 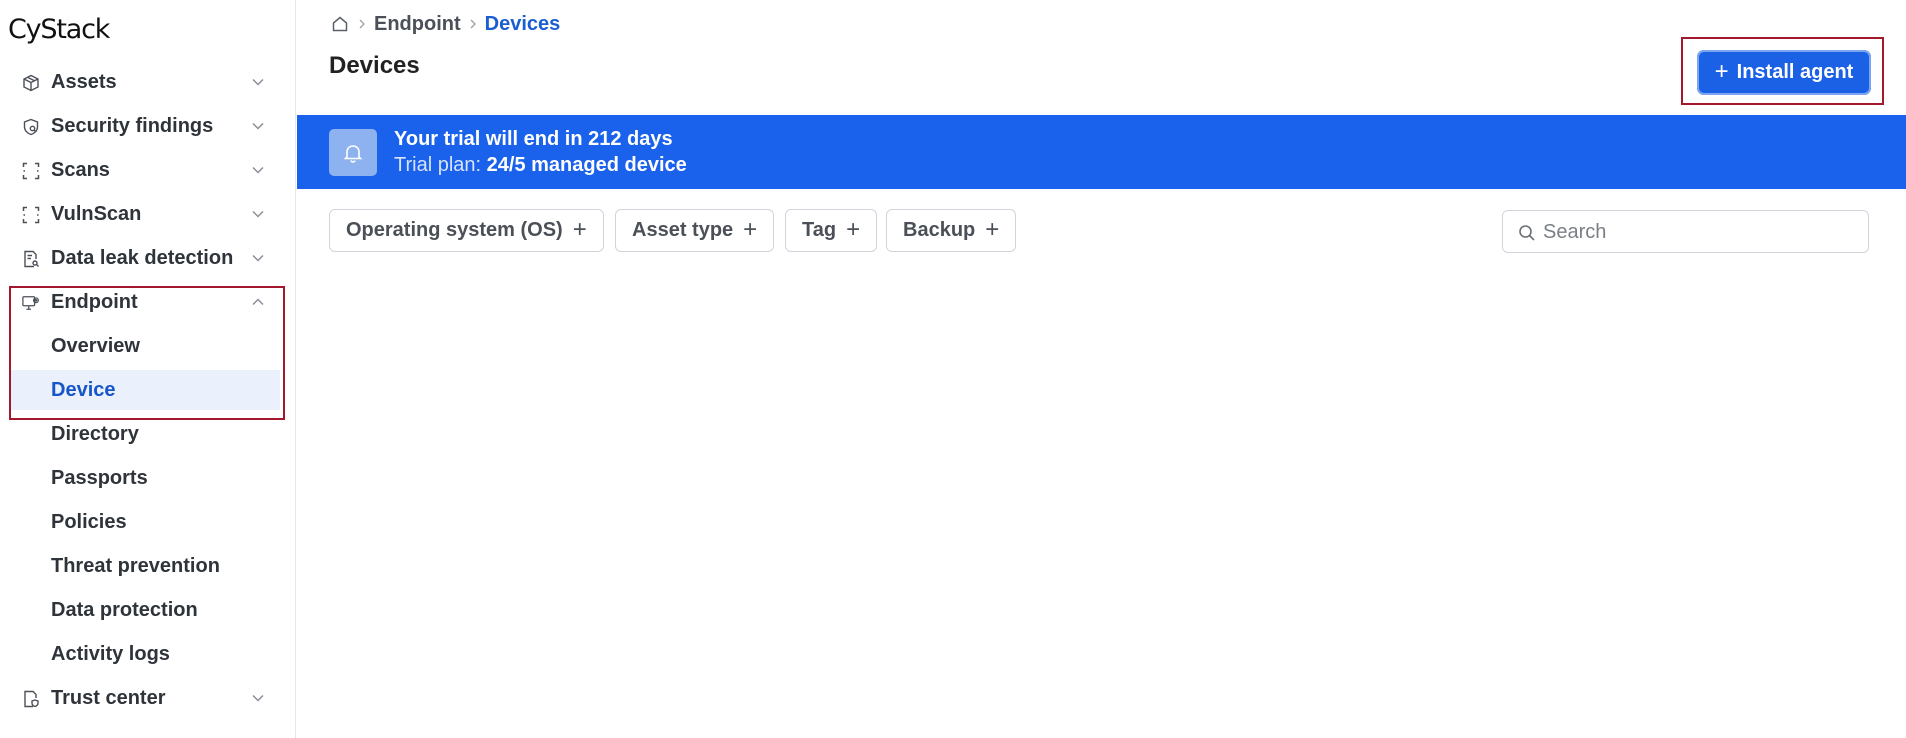 What do you see at coordinates (108, 697) in the screenshot?
I see `sidebar-item-label: Trust center` at bounding box center [108, 697].